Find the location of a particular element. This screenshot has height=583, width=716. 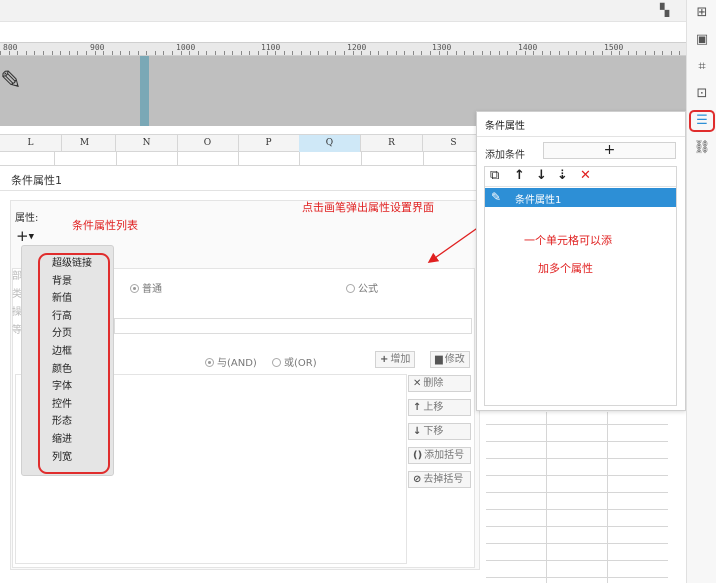

top-toolbar is located at coordinates (343, 11).